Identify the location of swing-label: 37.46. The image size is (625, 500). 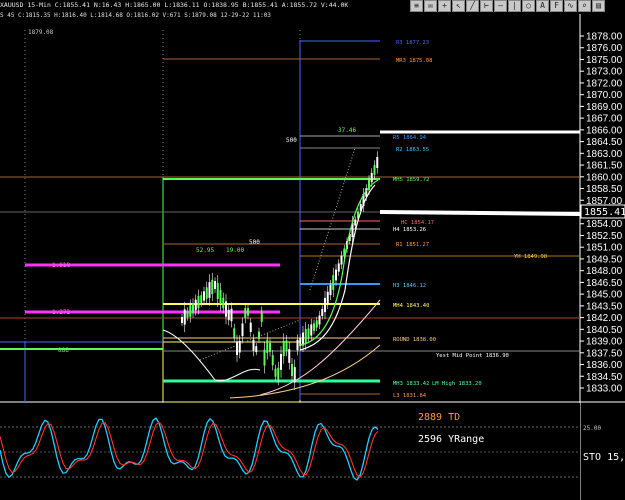
(347, 130).